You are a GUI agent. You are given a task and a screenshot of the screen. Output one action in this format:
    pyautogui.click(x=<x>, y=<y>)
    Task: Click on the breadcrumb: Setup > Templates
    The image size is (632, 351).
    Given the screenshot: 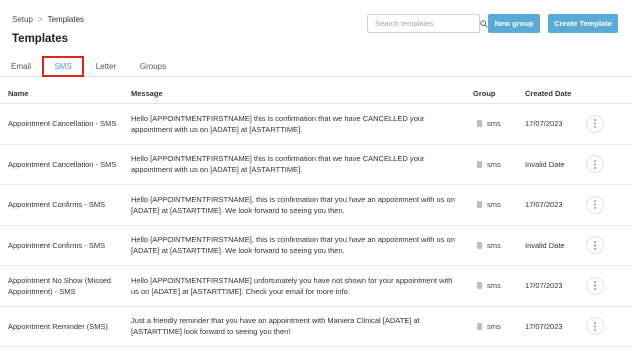 What is the action you would take?
    pyautogui.click(x=48, y=19)
    